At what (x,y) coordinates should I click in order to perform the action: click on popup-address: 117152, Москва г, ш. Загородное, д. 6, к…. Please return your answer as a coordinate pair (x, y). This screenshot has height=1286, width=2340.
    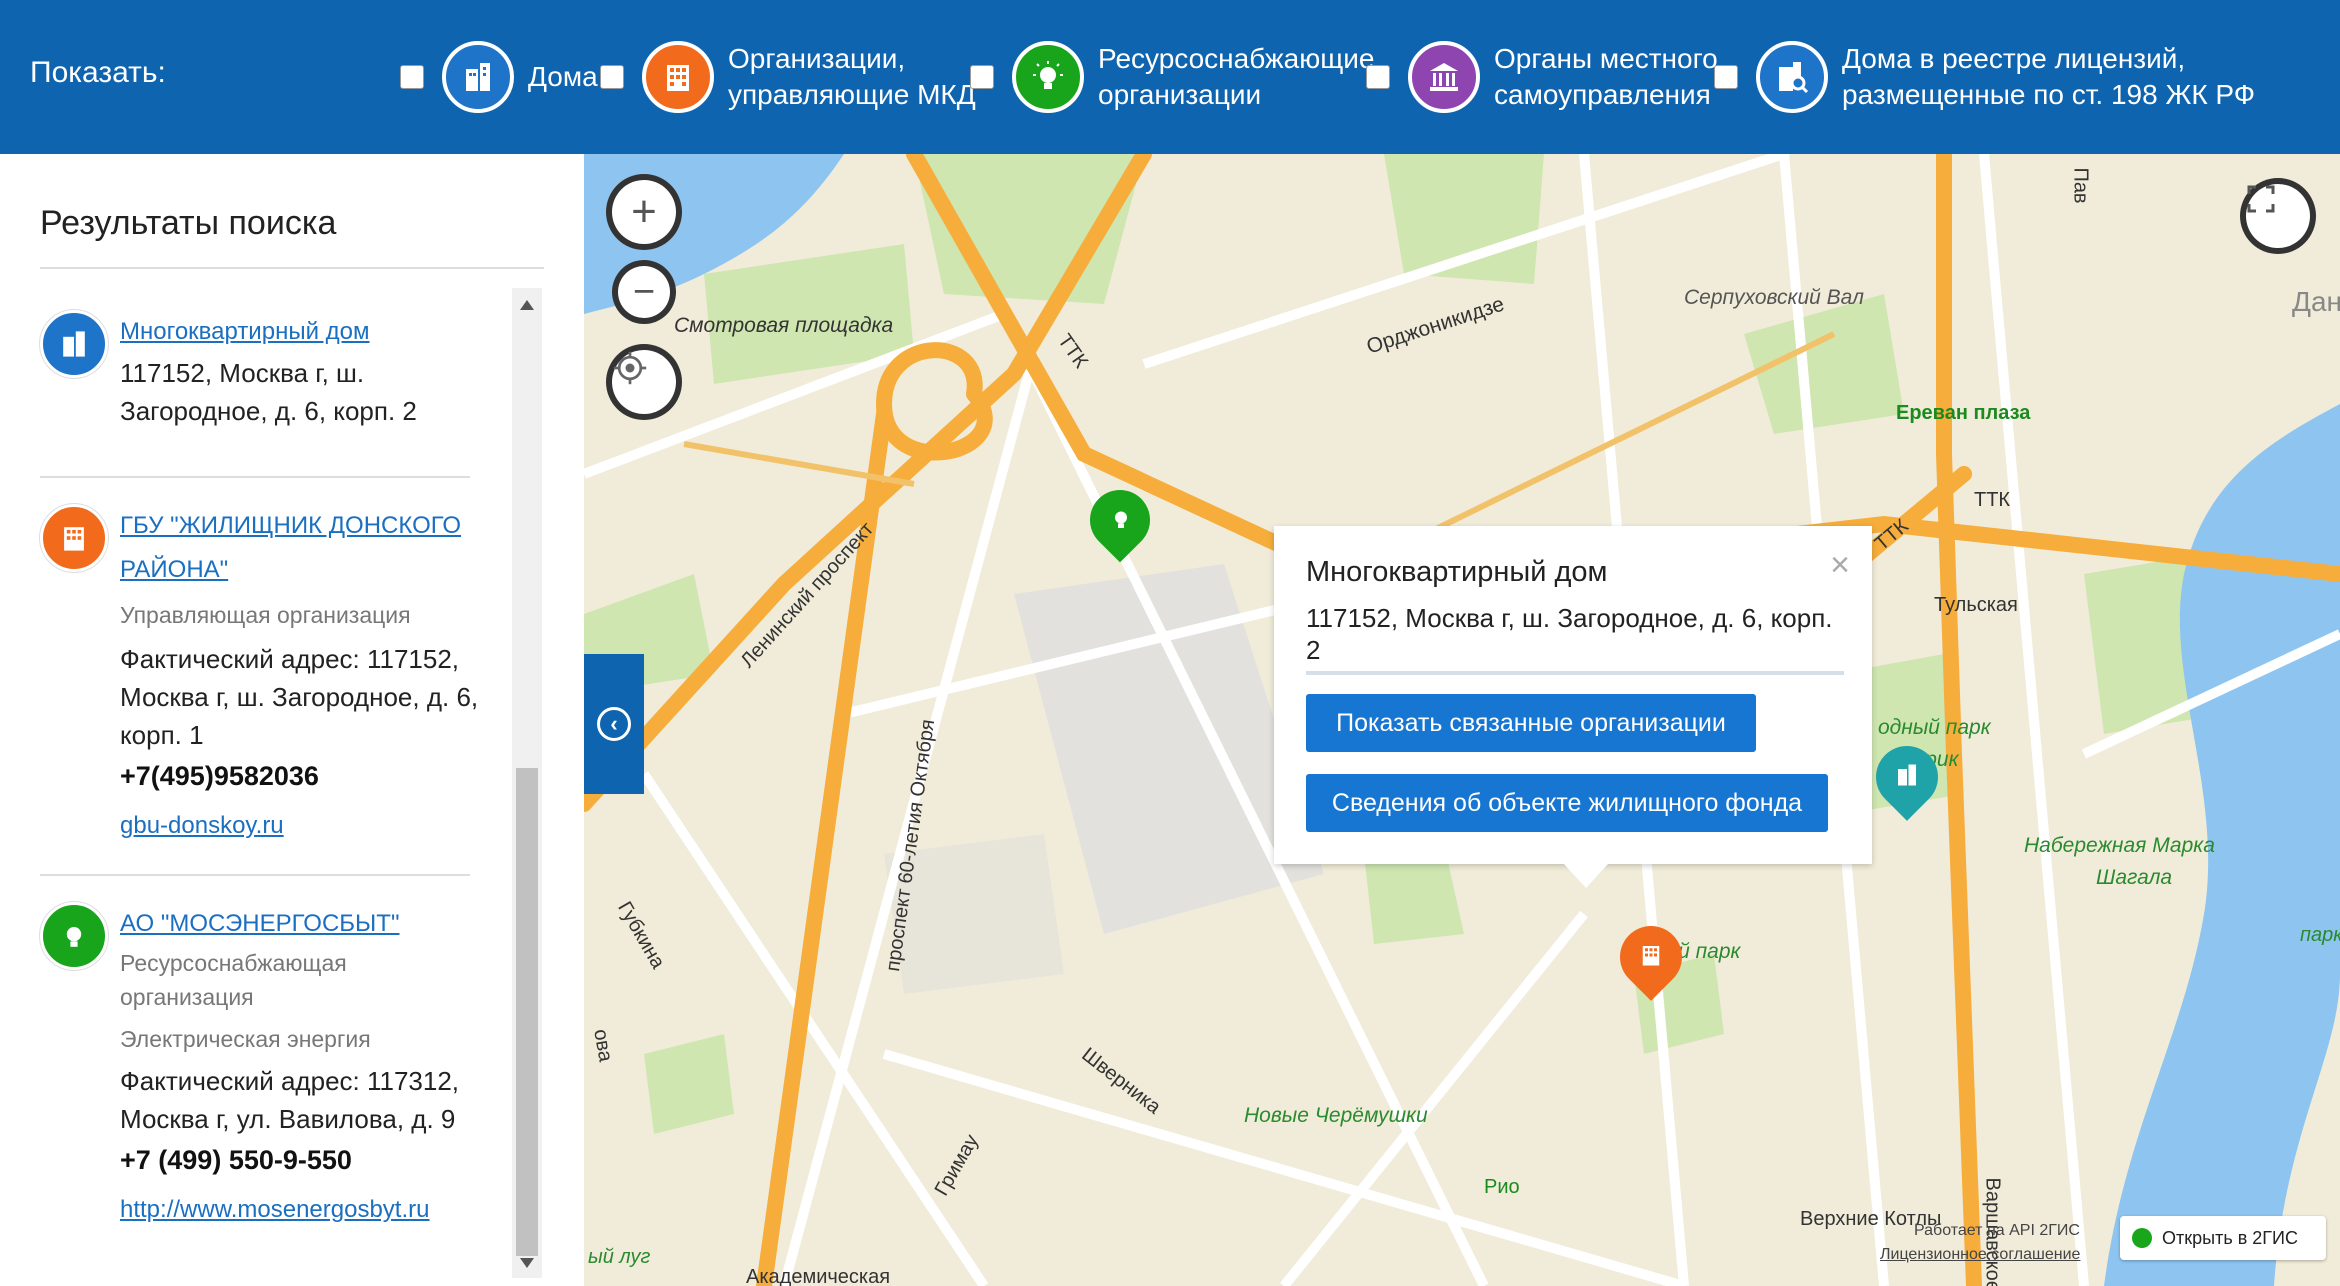
    Looking at the image, I should click on (1569, 634).